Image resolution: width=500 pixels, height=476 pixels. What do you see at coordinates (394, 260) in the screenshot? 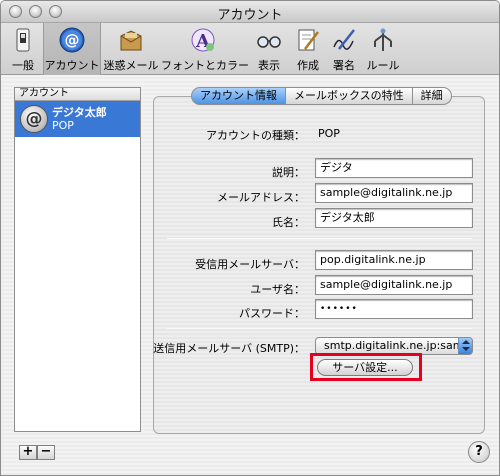
I see `incoming-server-field: pop.digitalink.ne.jp` at bounding box center [394, 260].